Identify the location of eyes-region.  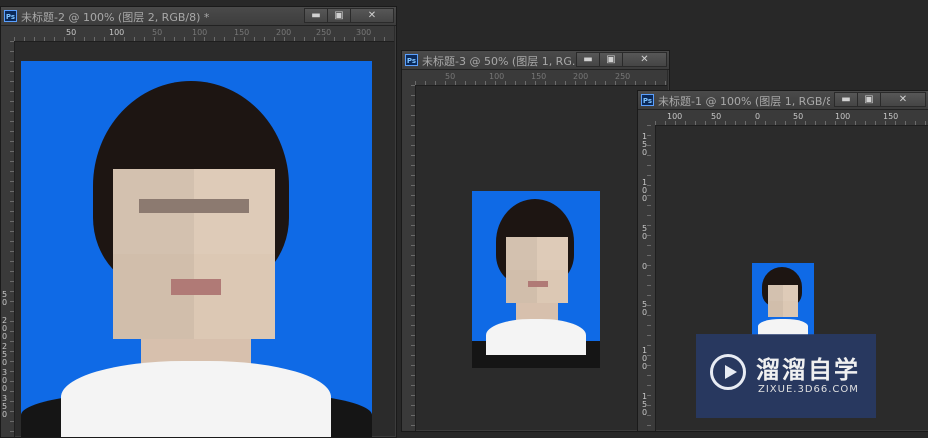
(194, 206).